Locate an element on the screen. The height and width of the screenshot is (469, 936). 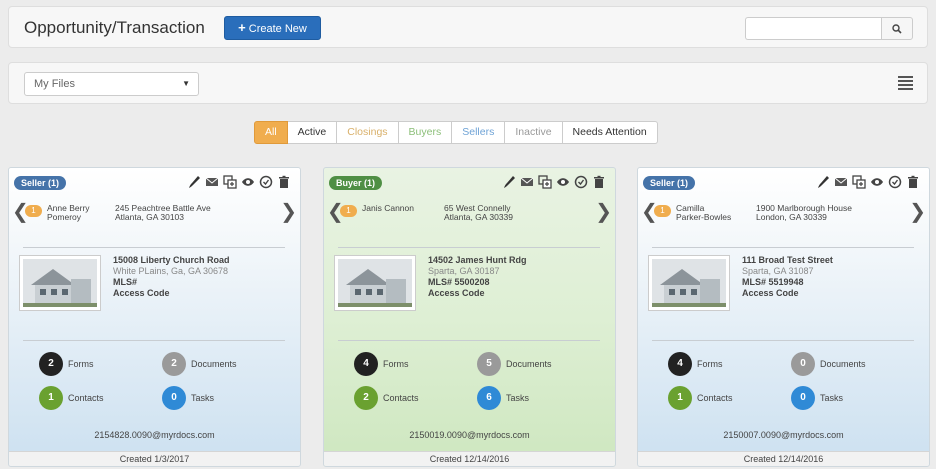
contacts-label: Contacts is located at coordinates (715, 398).